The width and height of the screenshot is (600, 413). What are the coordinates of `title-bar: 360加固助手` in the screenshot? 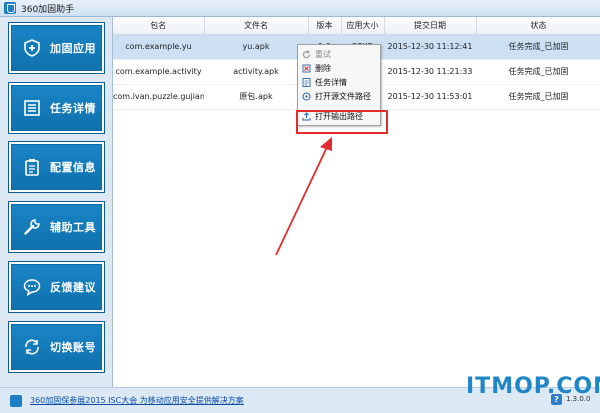 It's located at (300, 8).